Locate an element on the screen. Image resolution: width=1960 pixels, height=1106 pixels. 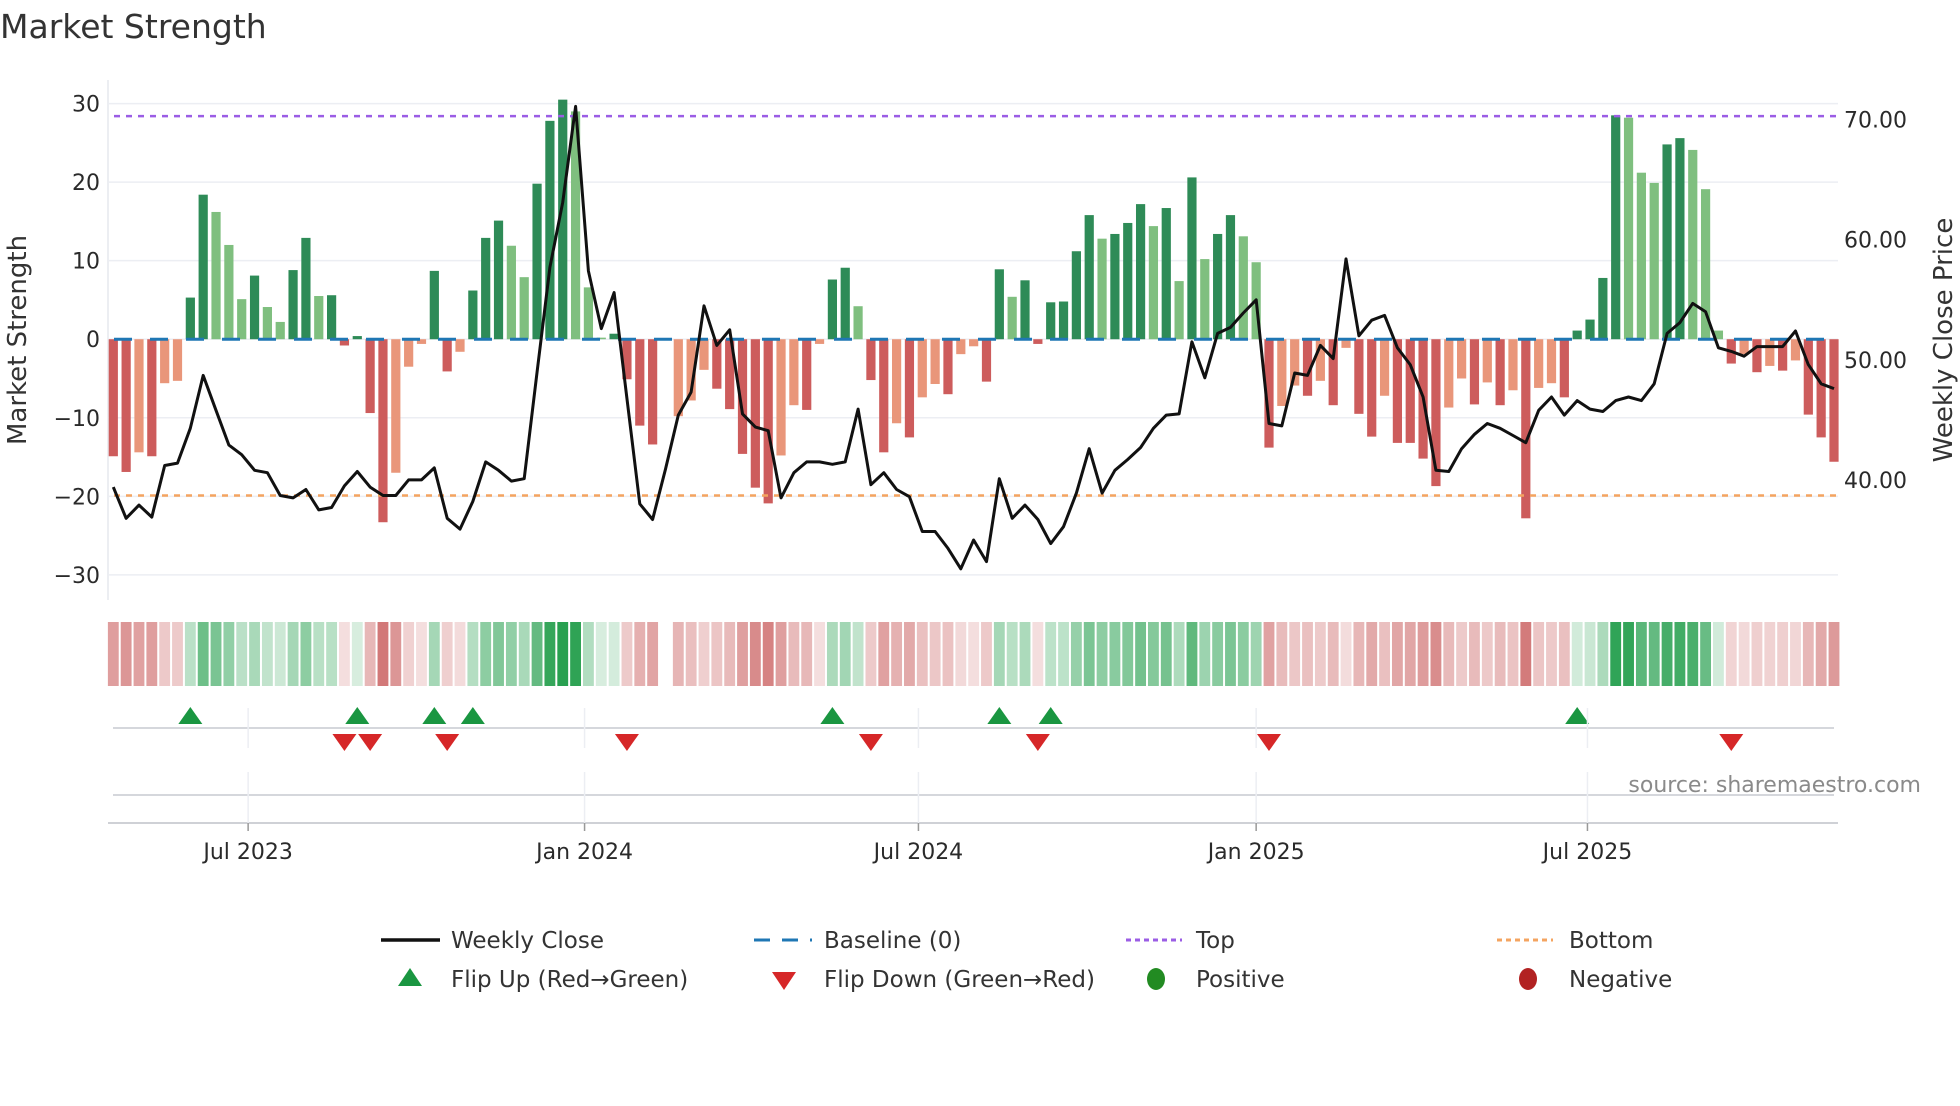
triangle-up-icon is located at coordinates (410, 977).